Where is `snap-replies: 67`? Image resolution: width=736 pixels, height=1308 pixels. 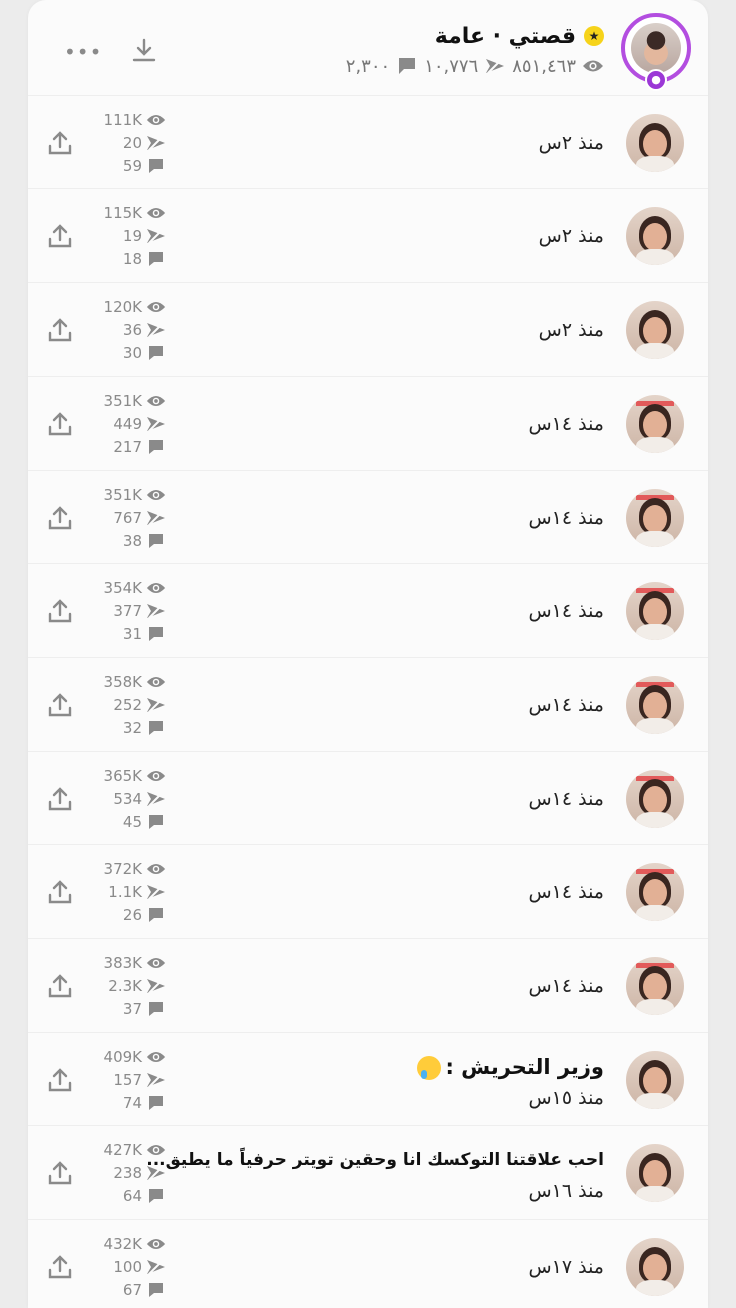
snap-replies: 67 is located at coordinates (132, 1289).